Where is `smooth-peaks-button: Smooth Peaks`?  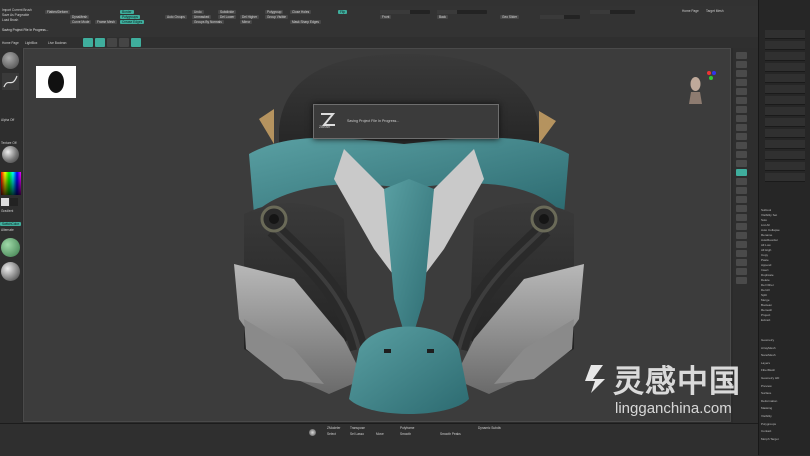 smooth-peaks-button: Smooth Peaks is located at coordinates (450, 434).